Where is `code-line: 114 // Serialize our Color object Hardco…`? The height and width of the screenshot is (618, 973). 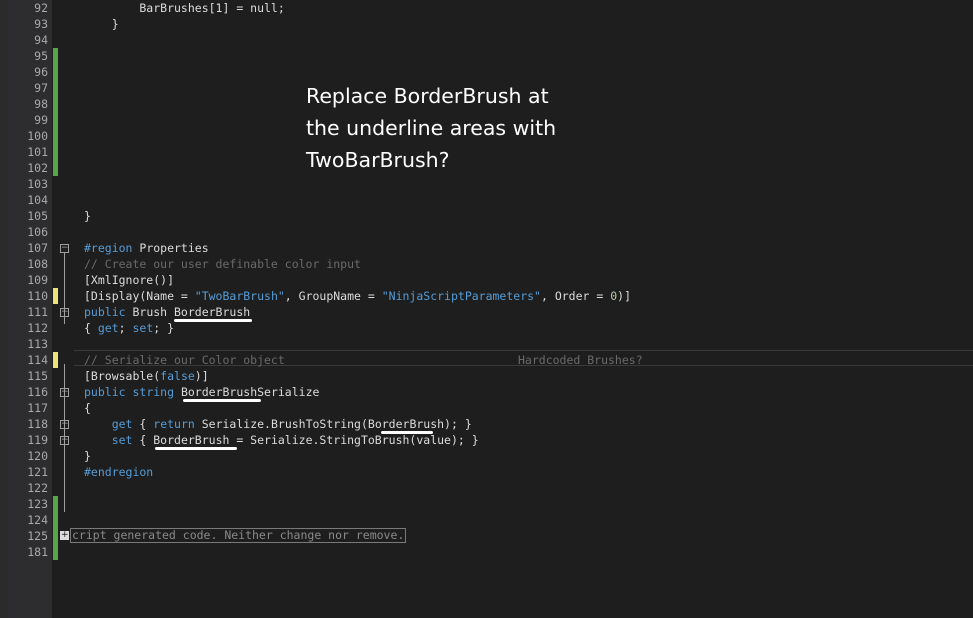
code-line: 114 // Serialize our Color object Hardco… is located at coordinates (486, 360).